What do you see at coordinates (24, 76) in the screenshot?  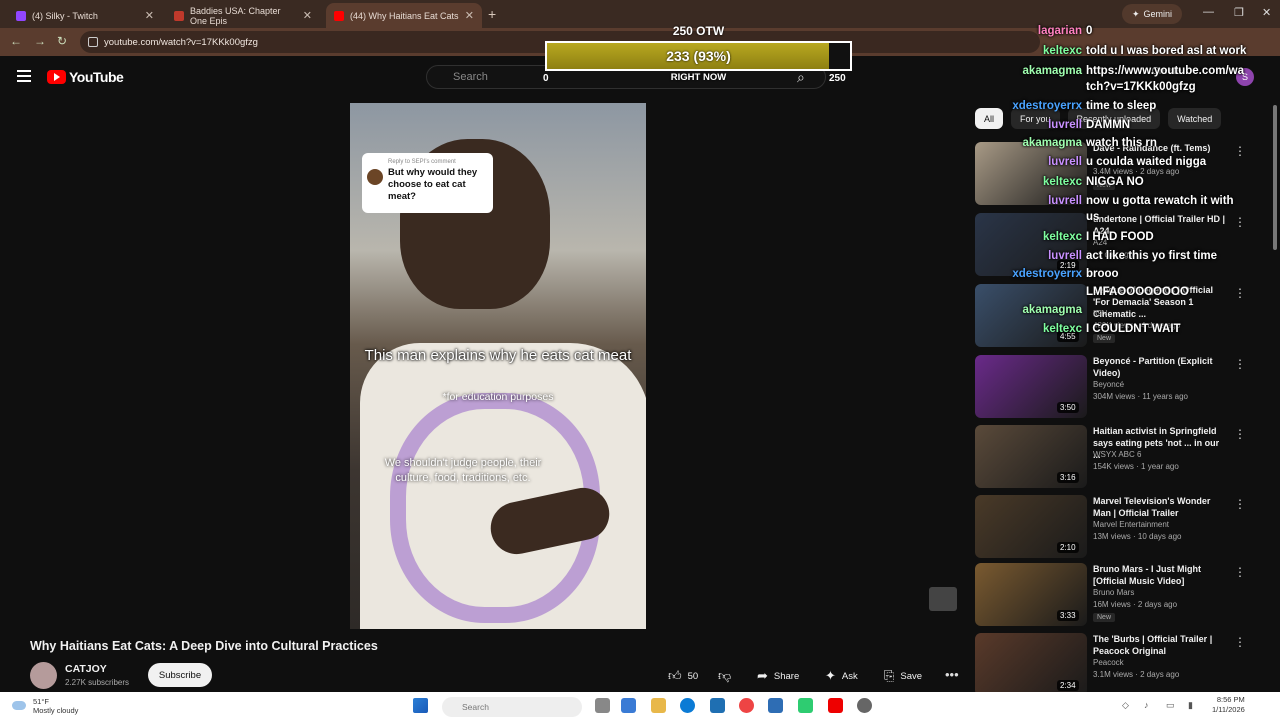 I see `menu-icon` at bounding box center [24, 76].